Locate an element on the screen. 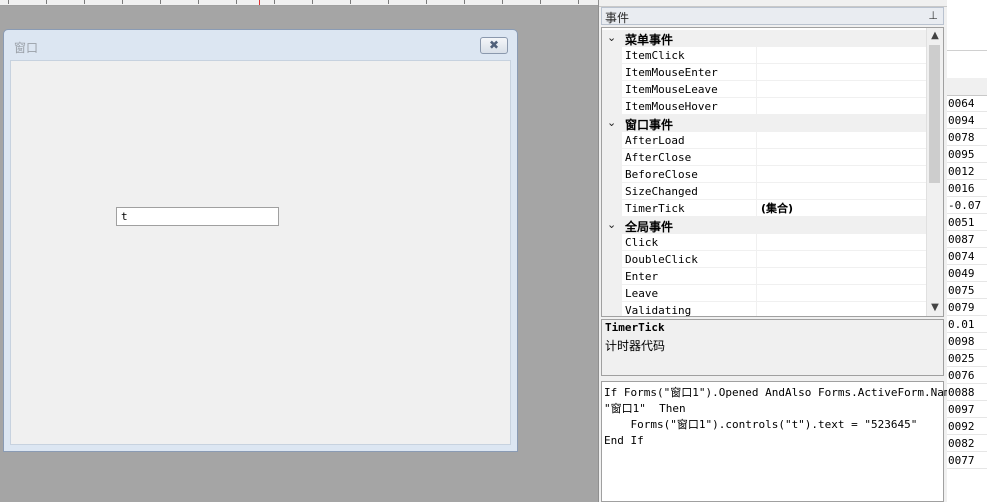 Image resolution: width=987 pixels, height=502 pixels. event-row: AfterLoad is located at coordinates (765, 140).